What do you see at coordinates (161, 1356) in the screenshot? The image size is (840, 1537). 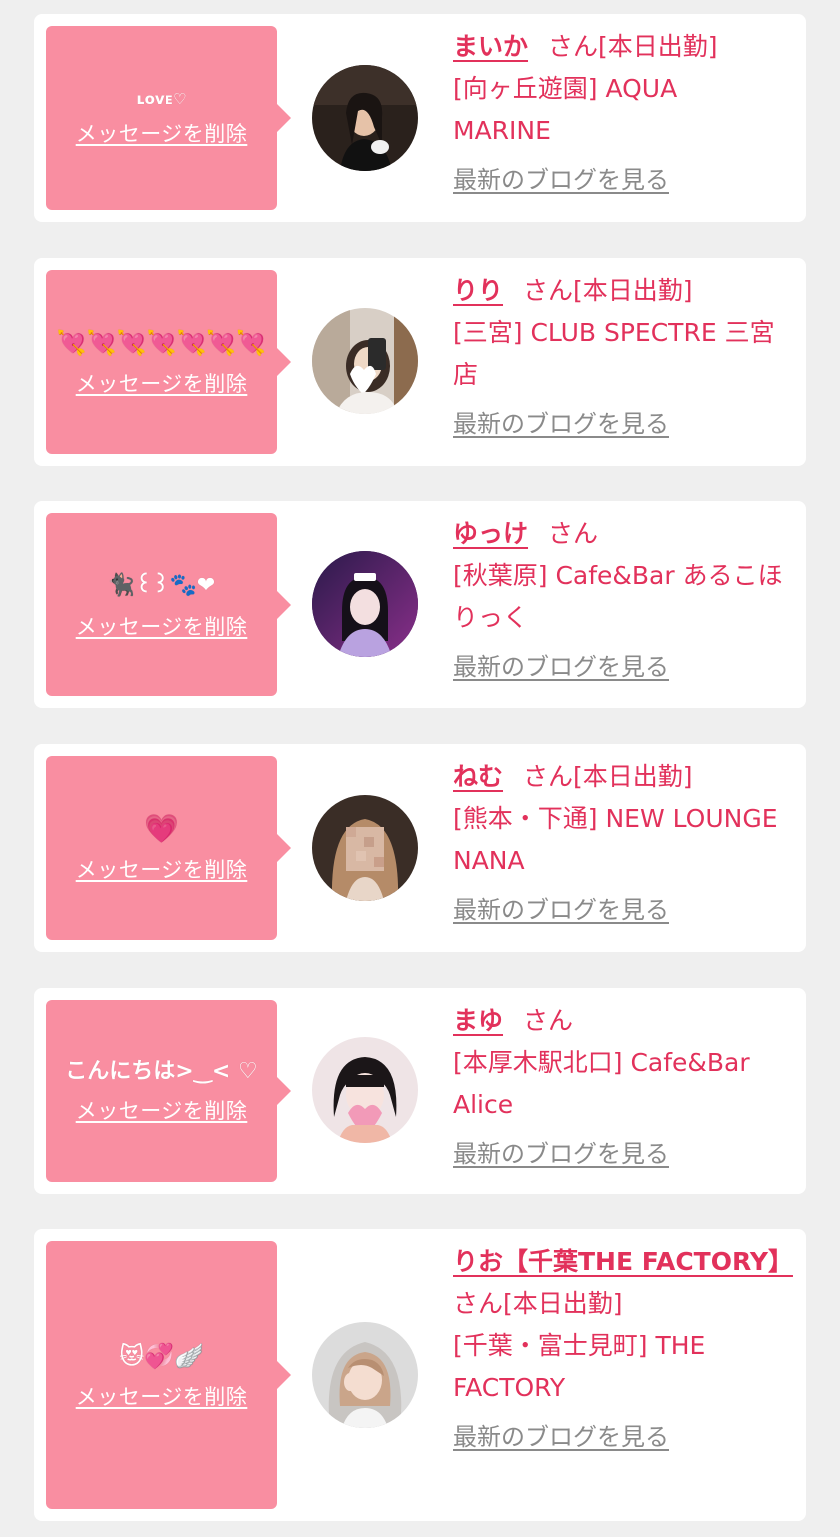 I see `message-text: 😻💞🪽` at bounding box center [161, 1356].